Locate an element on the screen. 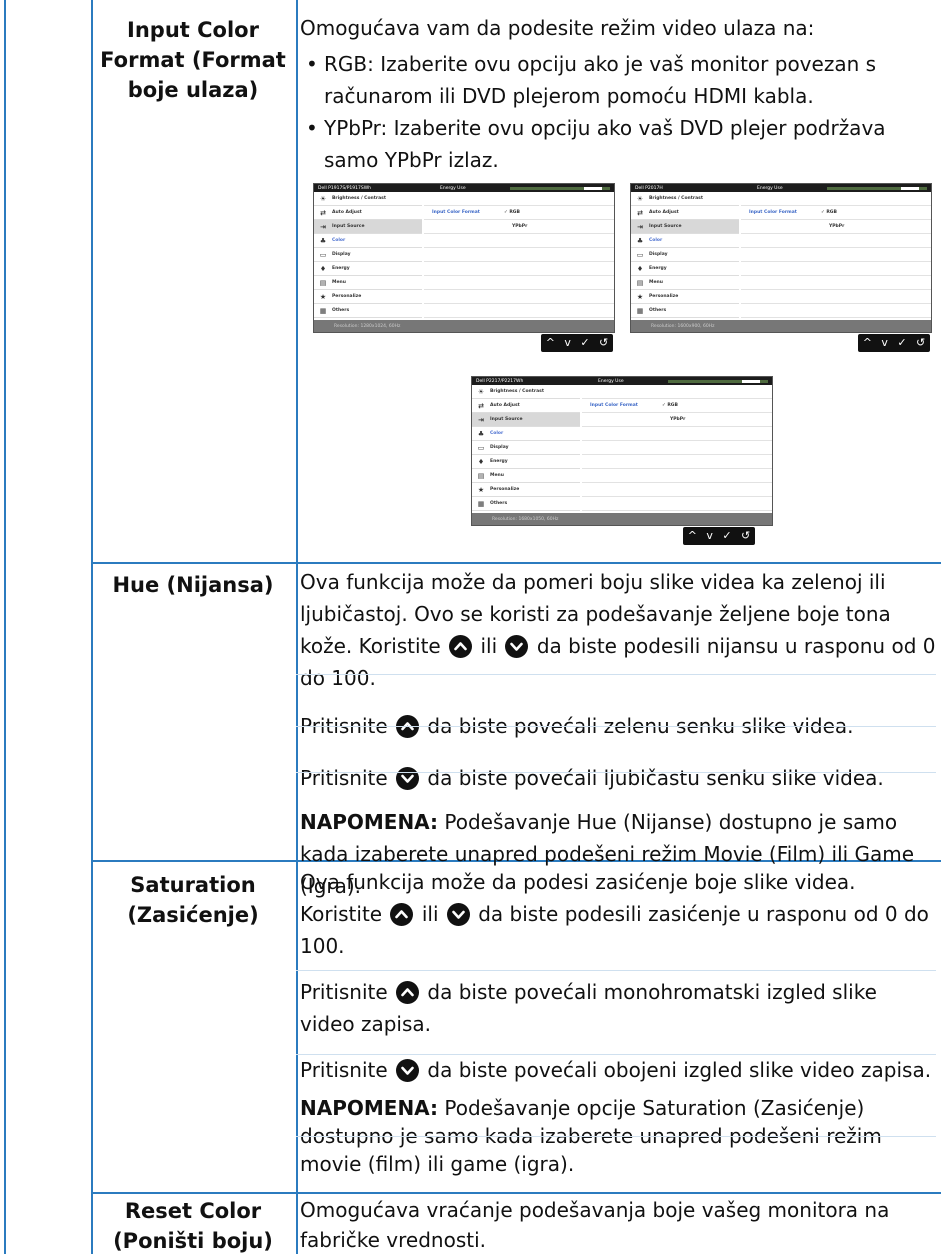 This screenshot has width=941, height=1254. menu-icon: ▤ is located at coordinates (481, 475).